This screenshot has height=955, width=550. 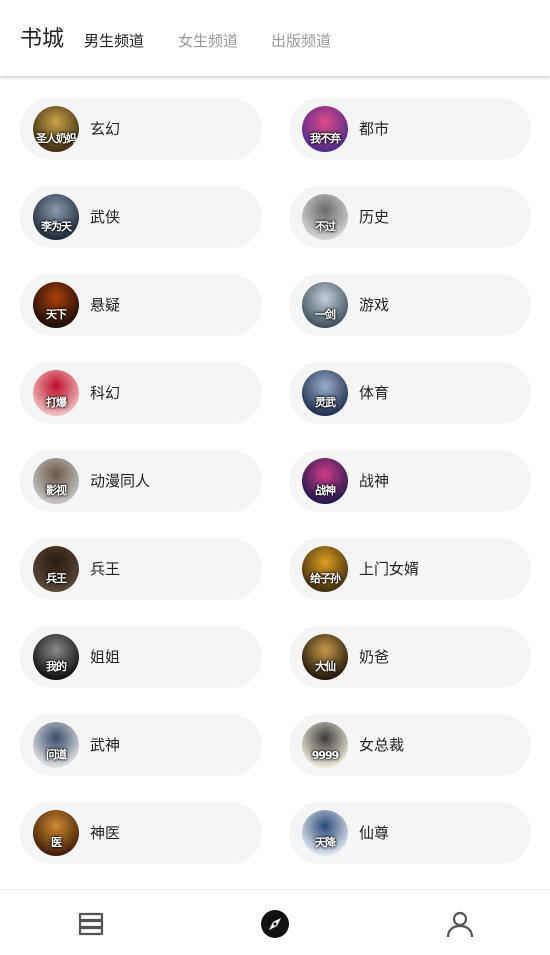 I want to click on category-item: 大仙 奶爸, so click(x=410, y=657).